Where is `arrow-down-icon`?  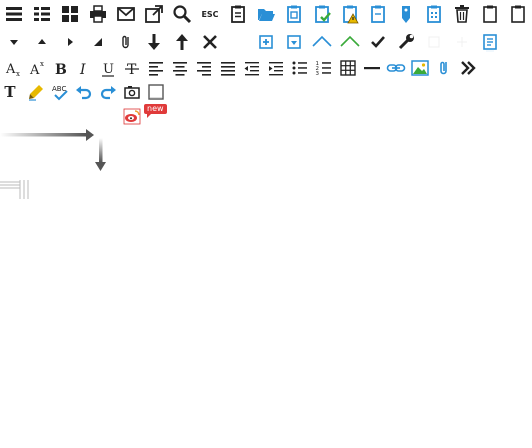 arrow-down-icon is located at coordinates (154, 42).